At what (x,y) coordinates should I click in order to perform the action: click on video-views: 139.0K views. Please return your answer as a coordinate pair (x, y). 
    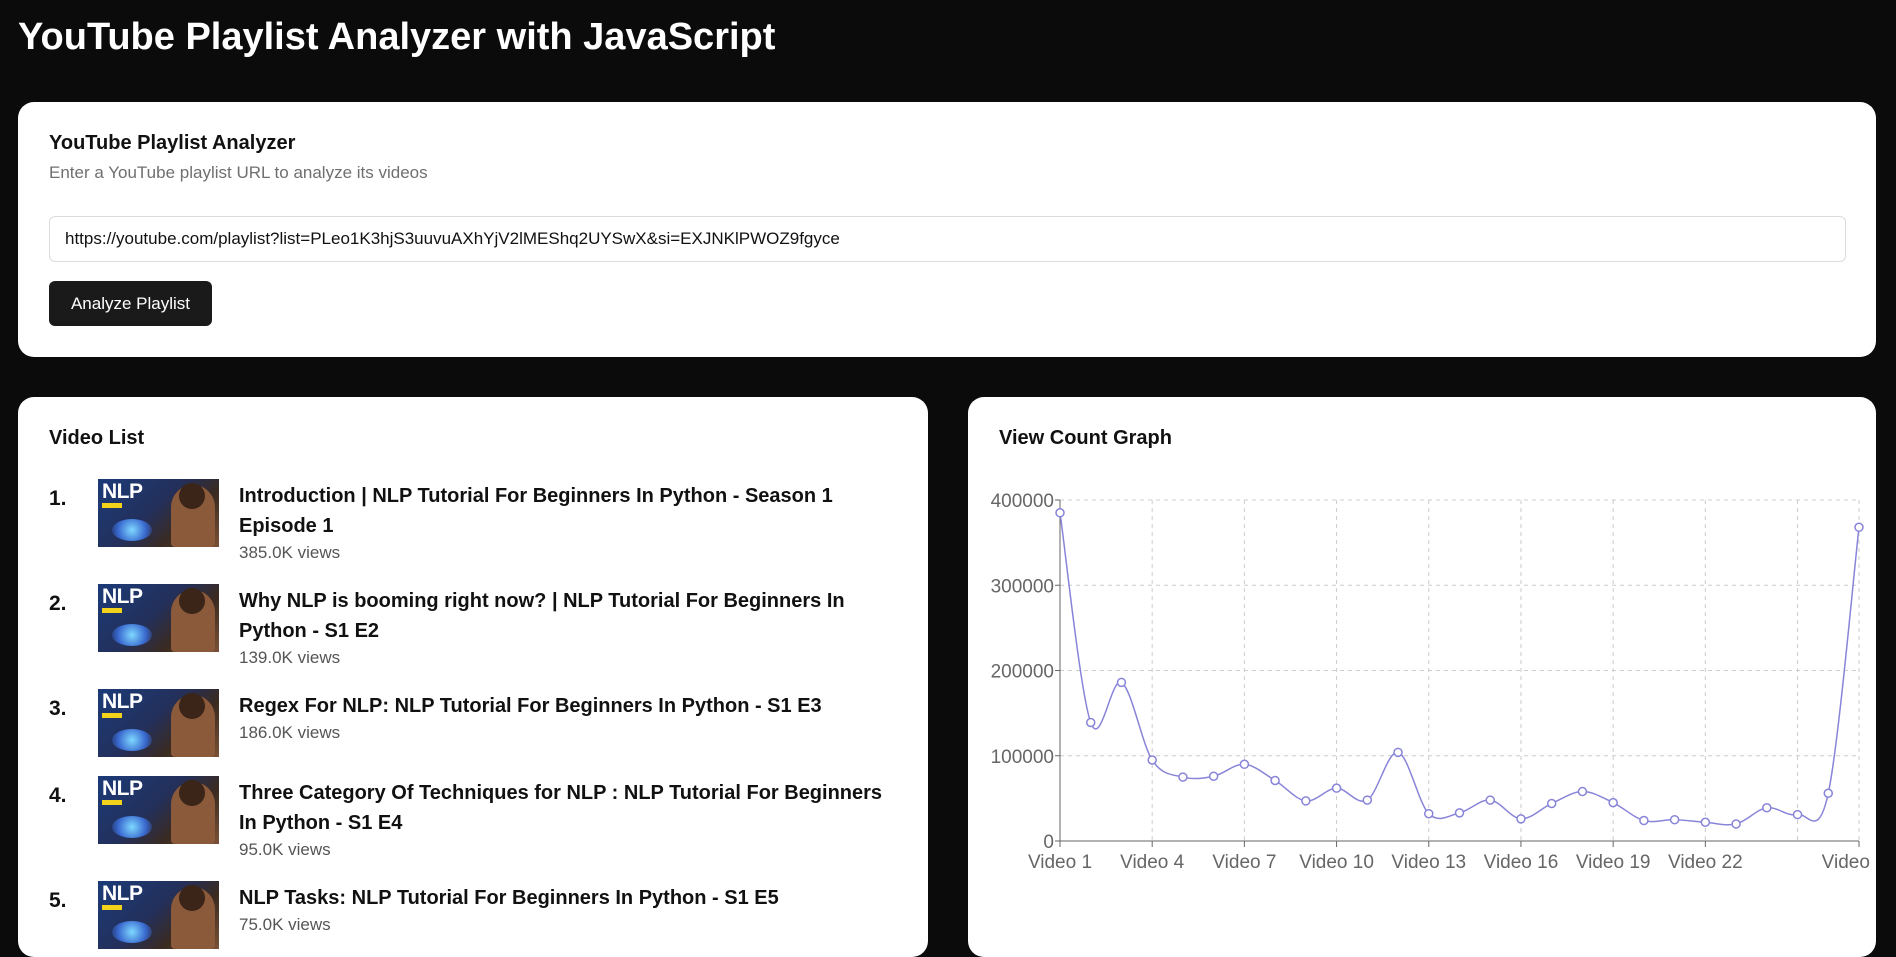
    Looking at the image, I should click on (290, 657).